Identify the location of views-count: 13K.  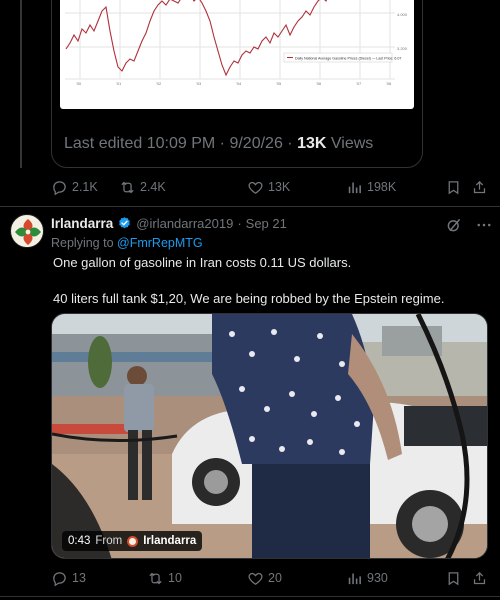
(312, 143).